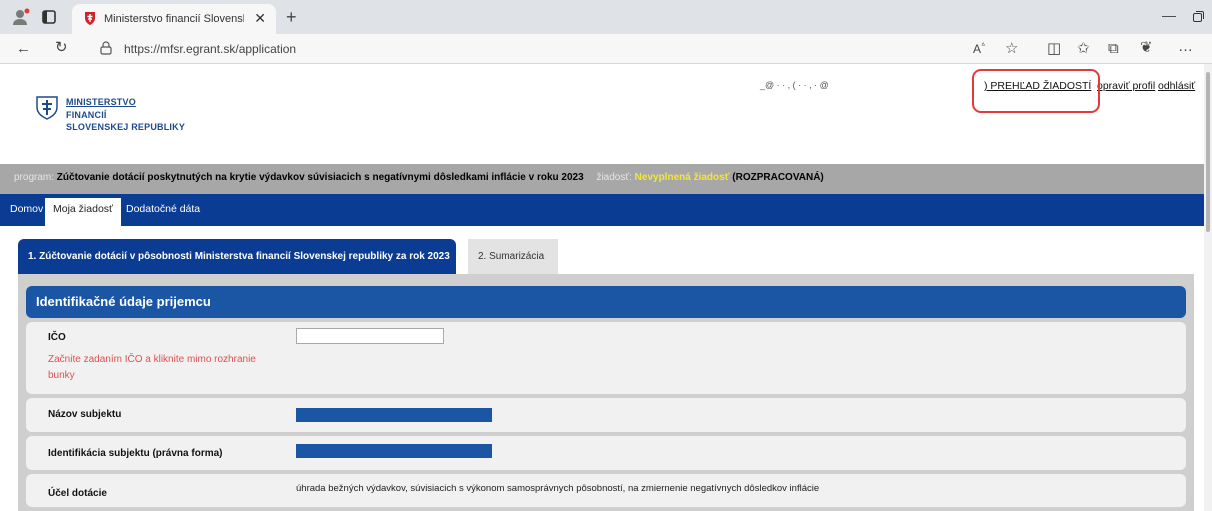 Image resolution: width=1212 pixels, height=511 pixels. Describe the element at coordinates (606, 415) in the screenshot. I see `subject-name-row: Názov subjektu` at that location.